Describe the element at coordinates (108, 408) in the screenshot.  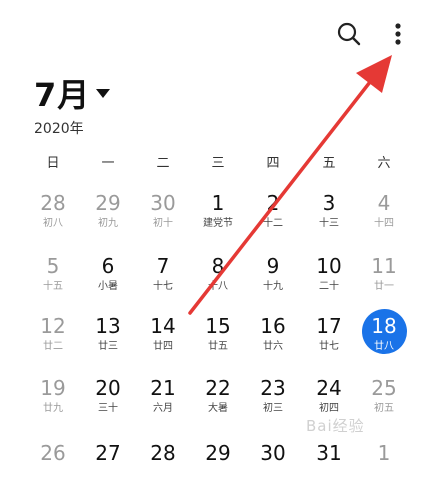
I see `lunar-date: 三十` at that location.